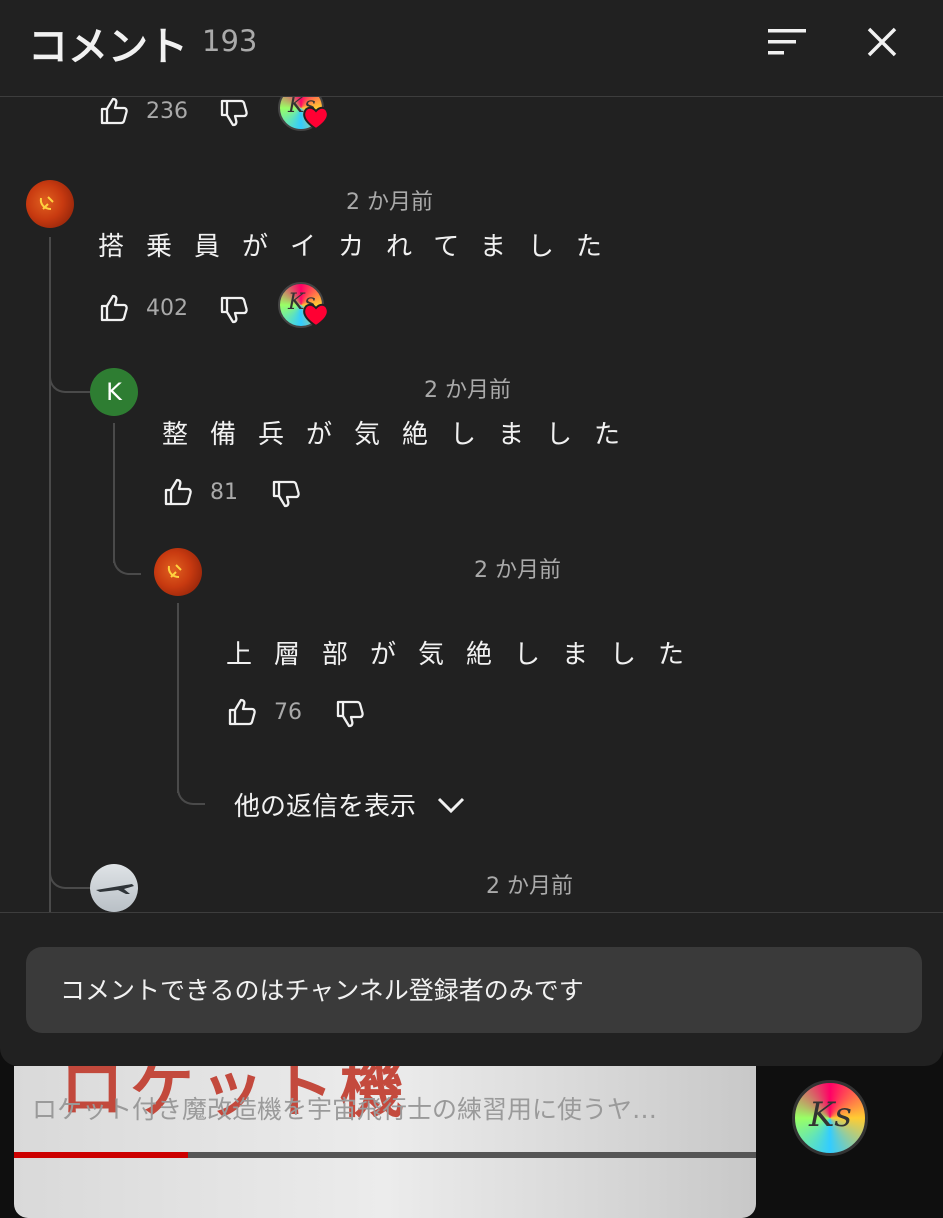  What do you see at coordinates (230, 41) in the screenshot?
I see `comment-count: 193` at bounding box center [230, 41].